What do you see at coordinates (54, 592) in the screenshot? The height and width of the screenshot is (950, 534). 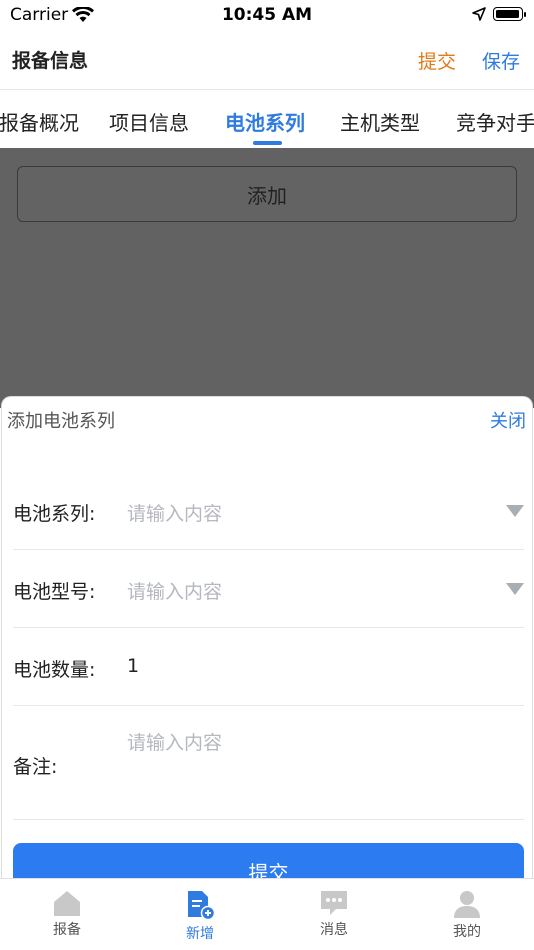 I see `battery-model-label: 电池型号:` at bounding box center [54, 592].